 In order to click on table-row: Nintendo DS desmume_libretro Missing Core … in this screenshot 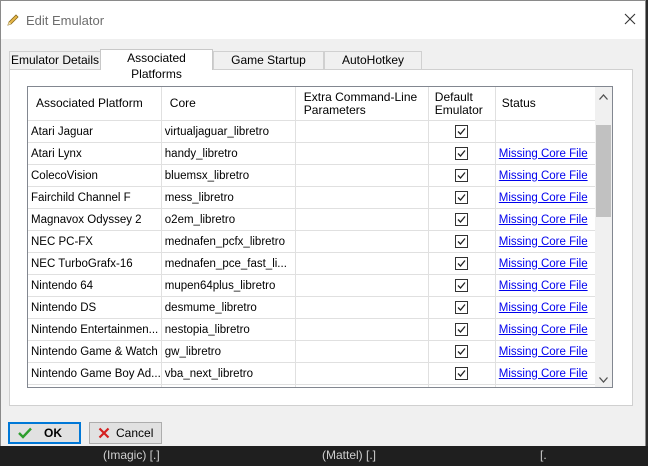, I will do `click(313, 307)`.